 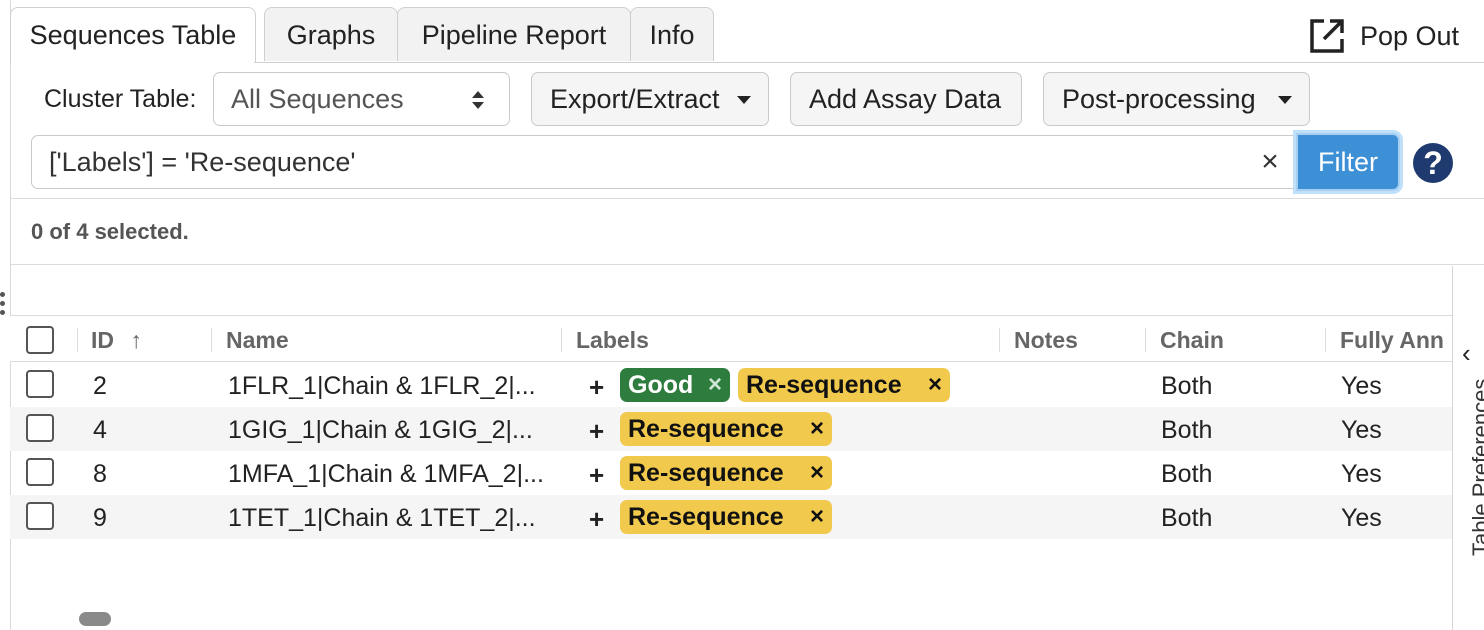 I want to click on add-assay-data-button: Add Assay Data, so click(x=906, y=99).